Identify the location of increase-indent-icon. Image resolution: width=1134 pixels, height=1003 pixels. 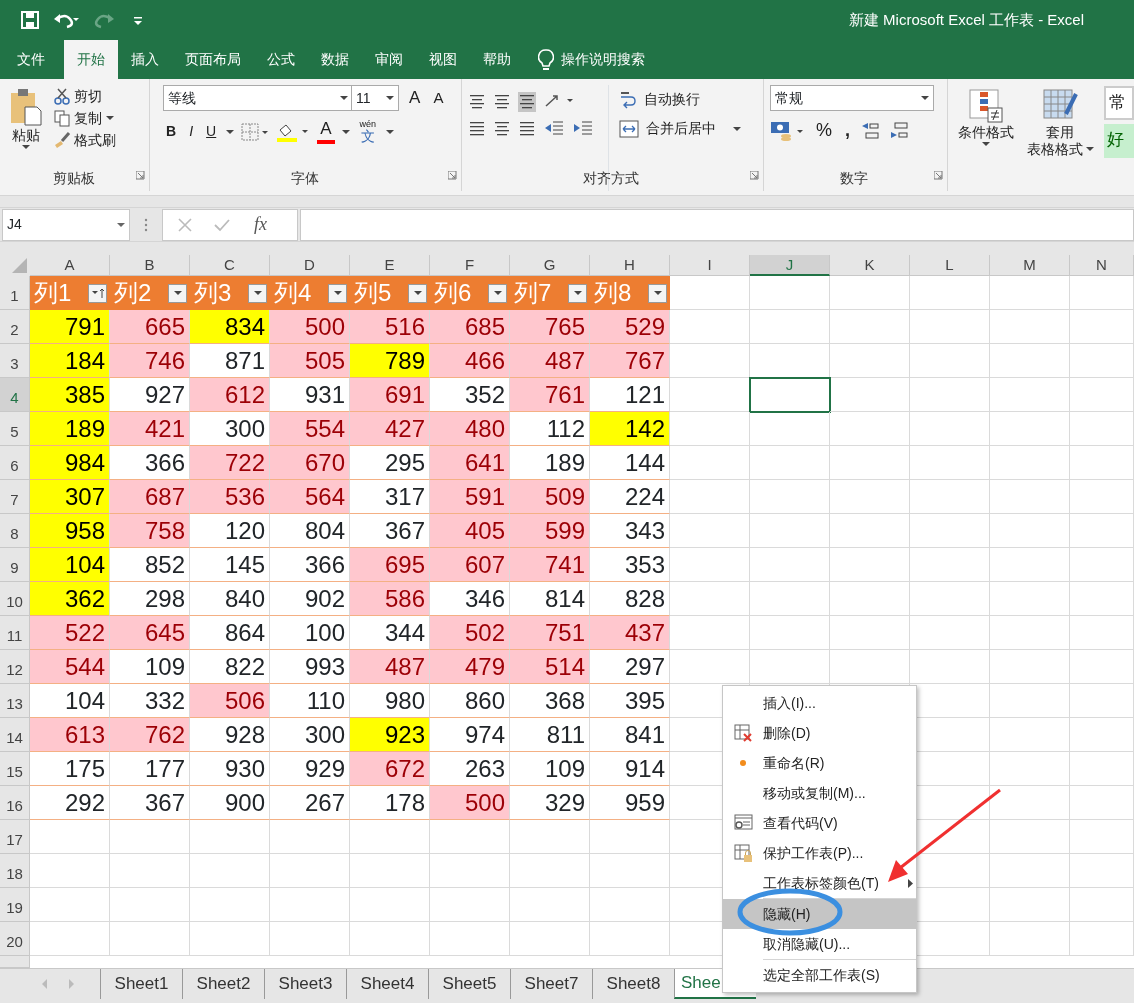
(582, 128).